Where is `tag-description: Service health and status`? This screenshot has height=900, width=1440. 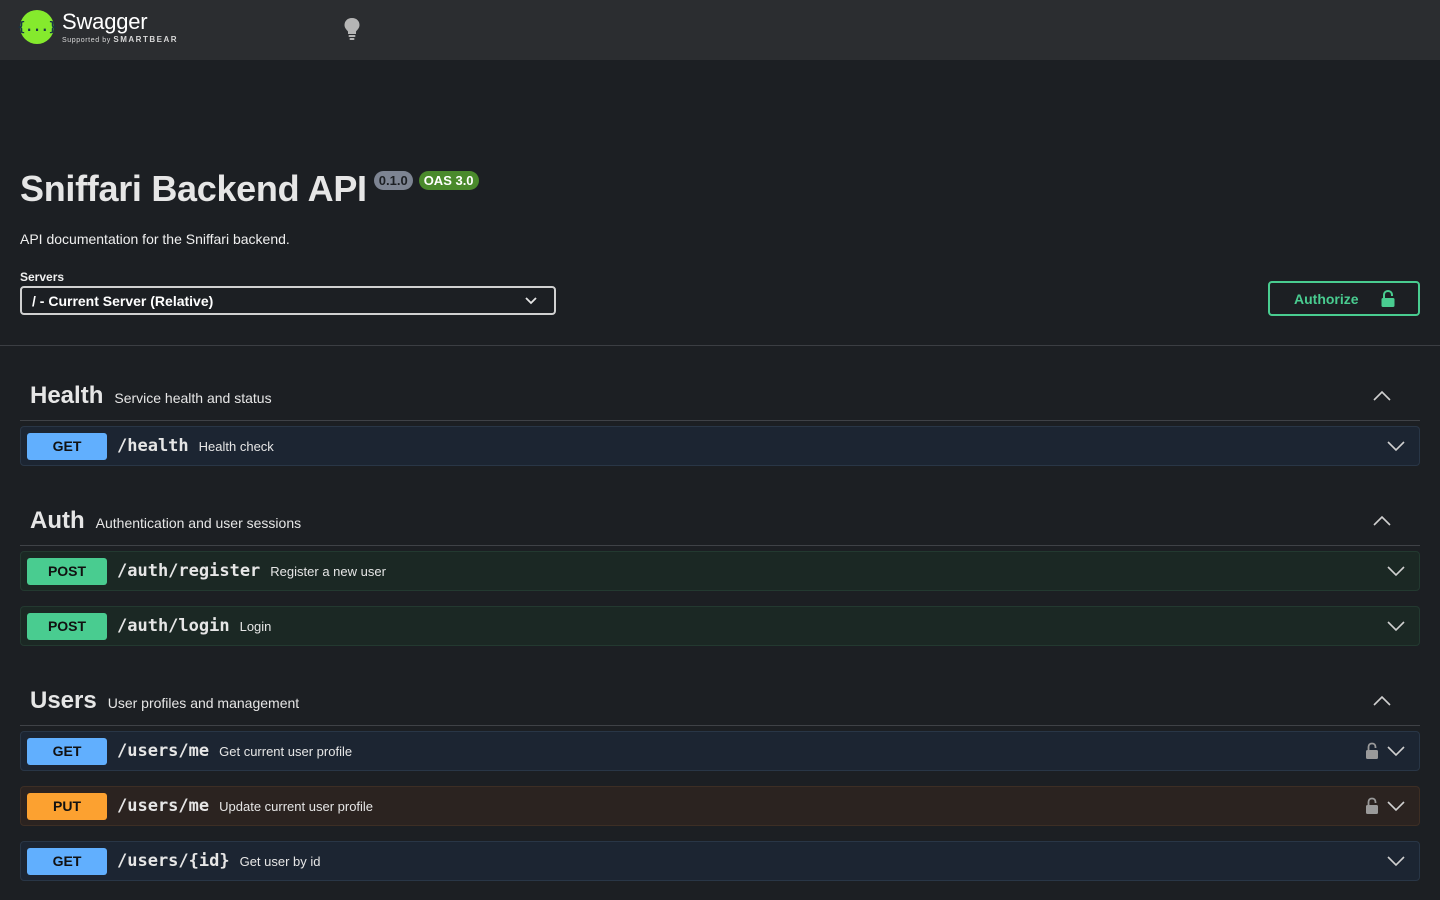 tag-description: Service health and status is located at coordinates (193, 398).